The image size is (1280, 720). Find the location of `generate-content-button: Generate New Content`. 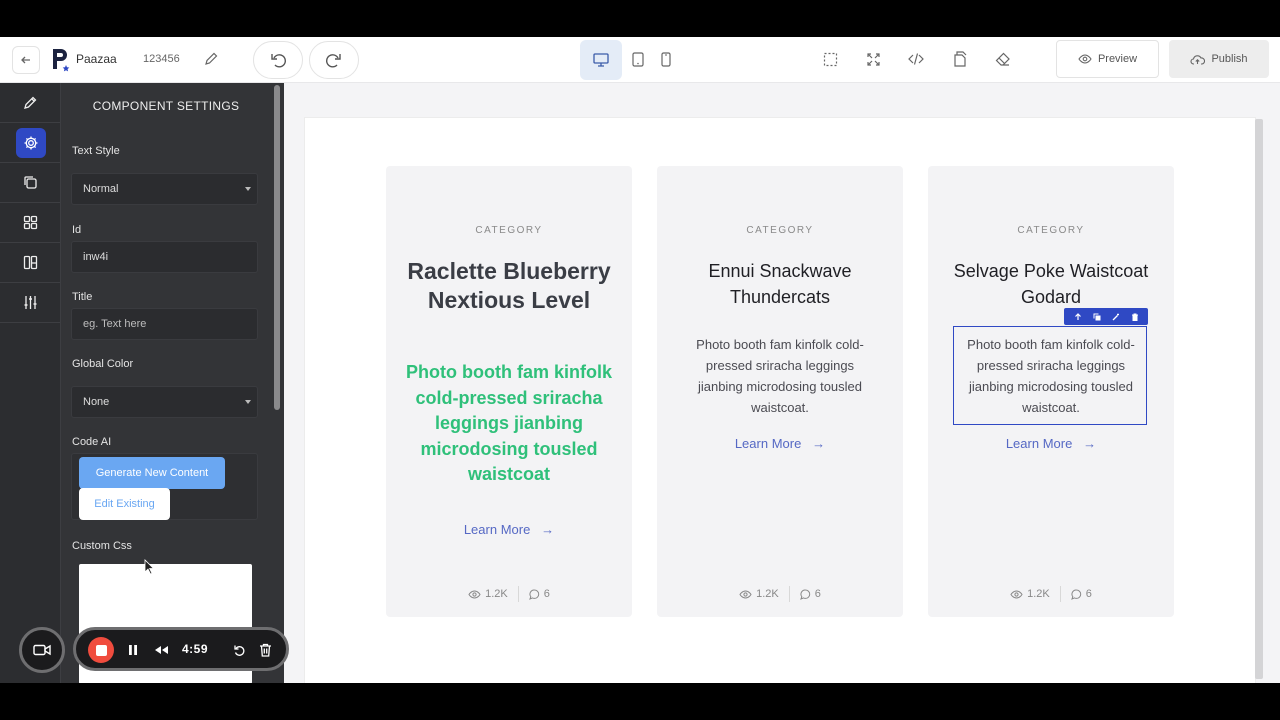

generate-content-button: Generate New Content is located at coordinates (152, 473).